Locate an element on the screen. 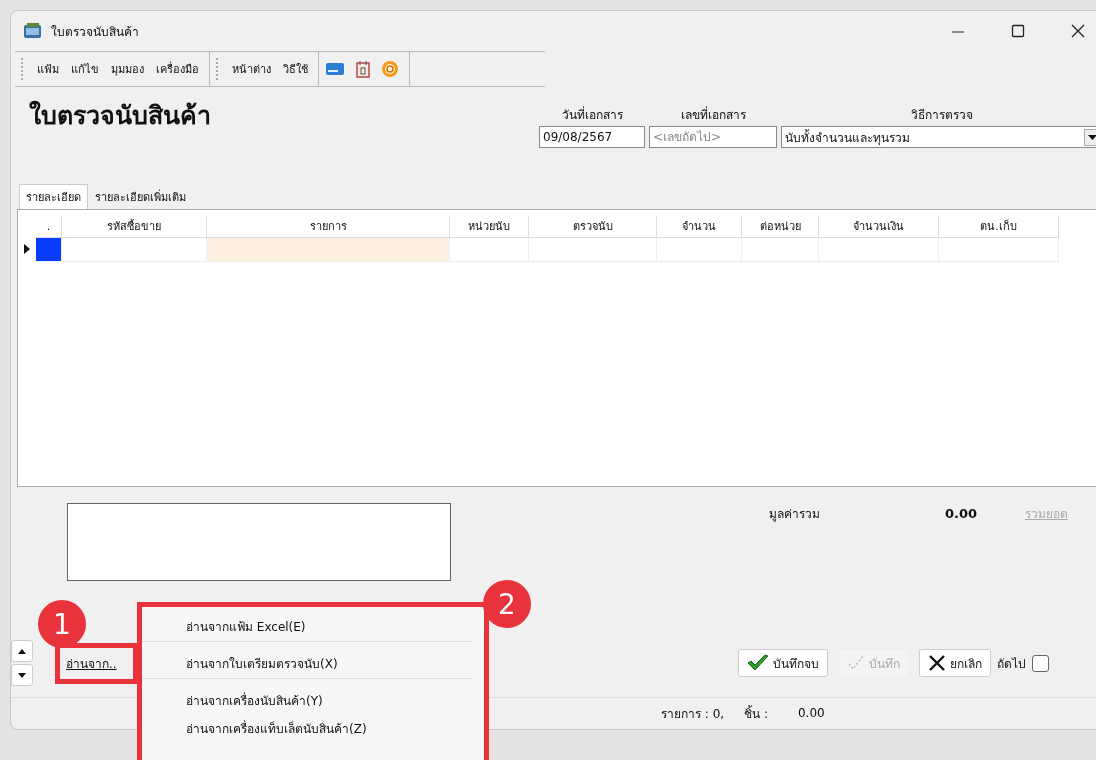 This screenshot has height=760, width=1096. menu-item: อ่านจากเครื่องแท็บเล็ตนับสินค้า(Z) is located at coordinates (307, 729).